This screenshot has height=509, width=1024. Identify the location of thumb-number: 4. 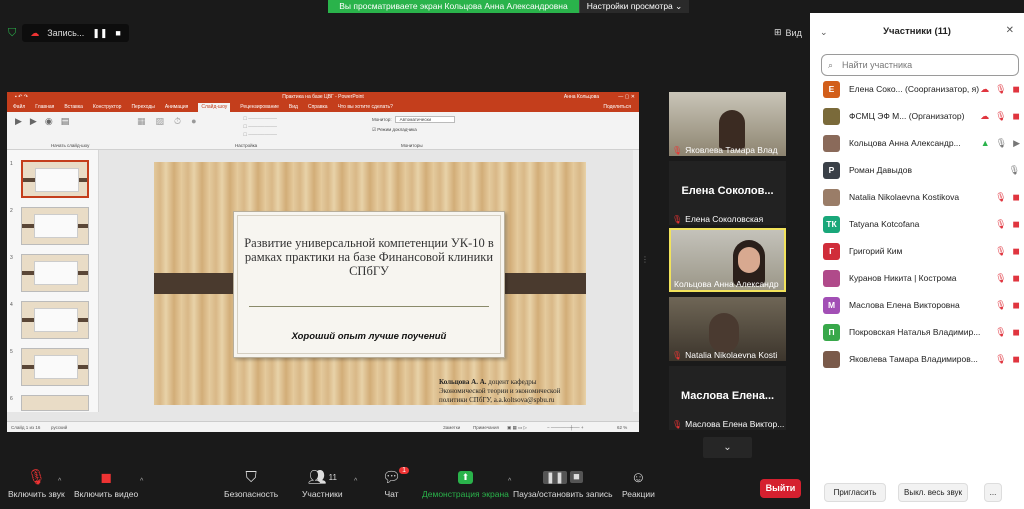
(11, 305).